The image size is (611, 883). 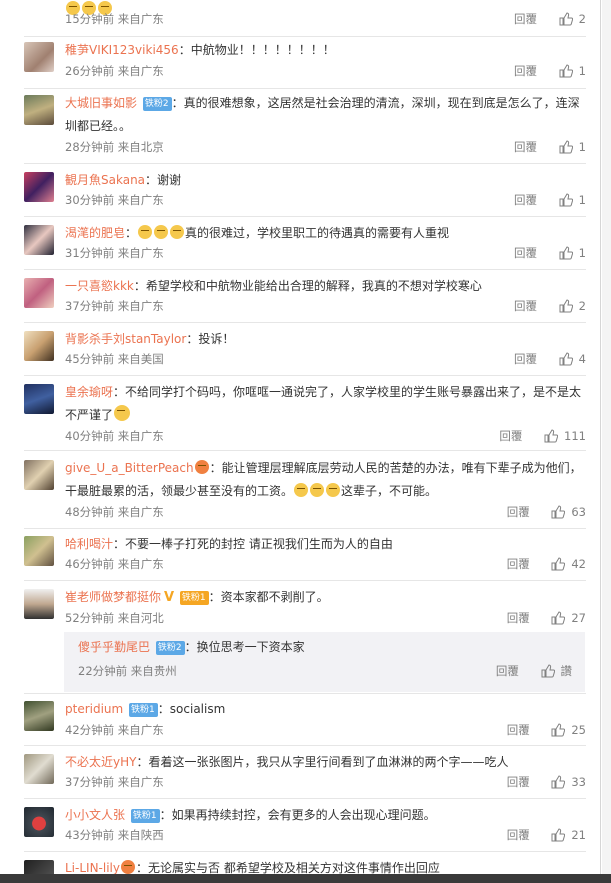 What do you see at coordinates (169, 180) in the screenshot?
I see `comment-content: 谢谢` at bounding box center [169, 180].